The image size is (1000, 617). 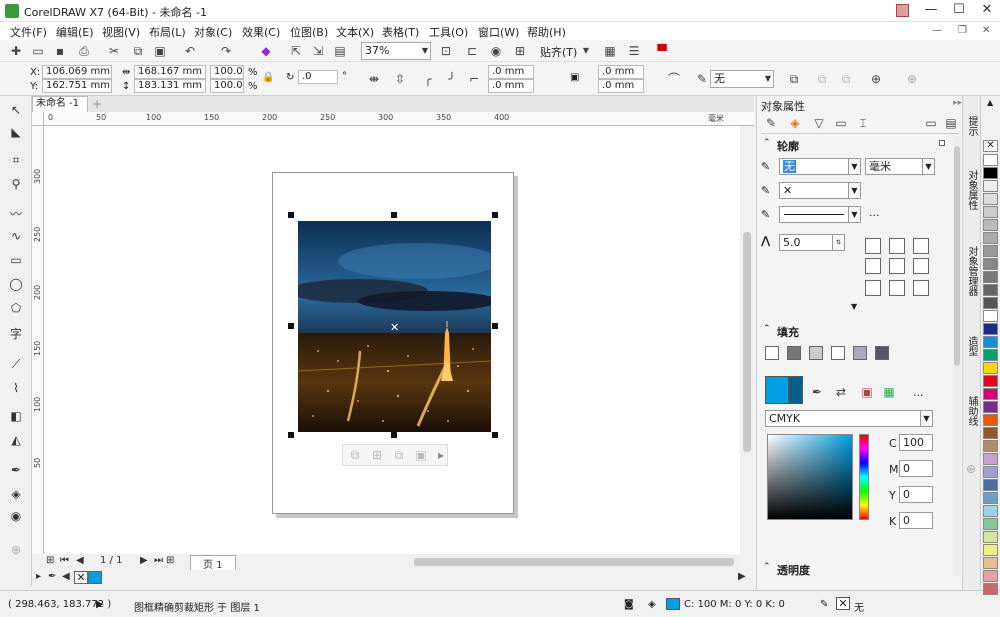 What do you see at coordinates (767, 143) in the screenshot?
I see `outline-section-toggle-icon: ⌃` at bounding box center [767, 143].